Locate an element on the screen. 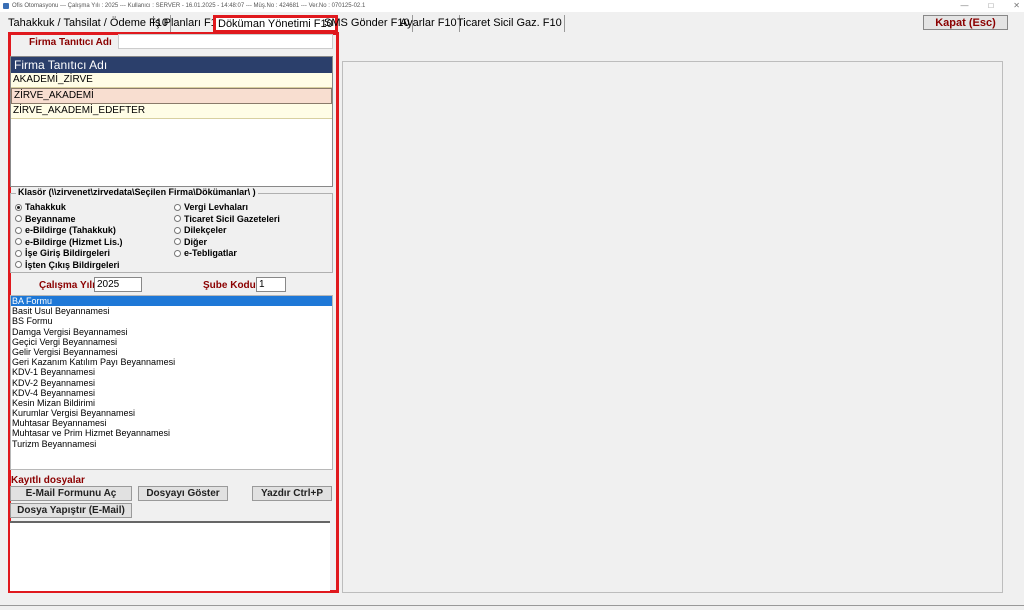 The height and width of the screenshot is (610, 1024). tab-ayarlar: Ayarlar F10 is located at coordinates (429, 23).